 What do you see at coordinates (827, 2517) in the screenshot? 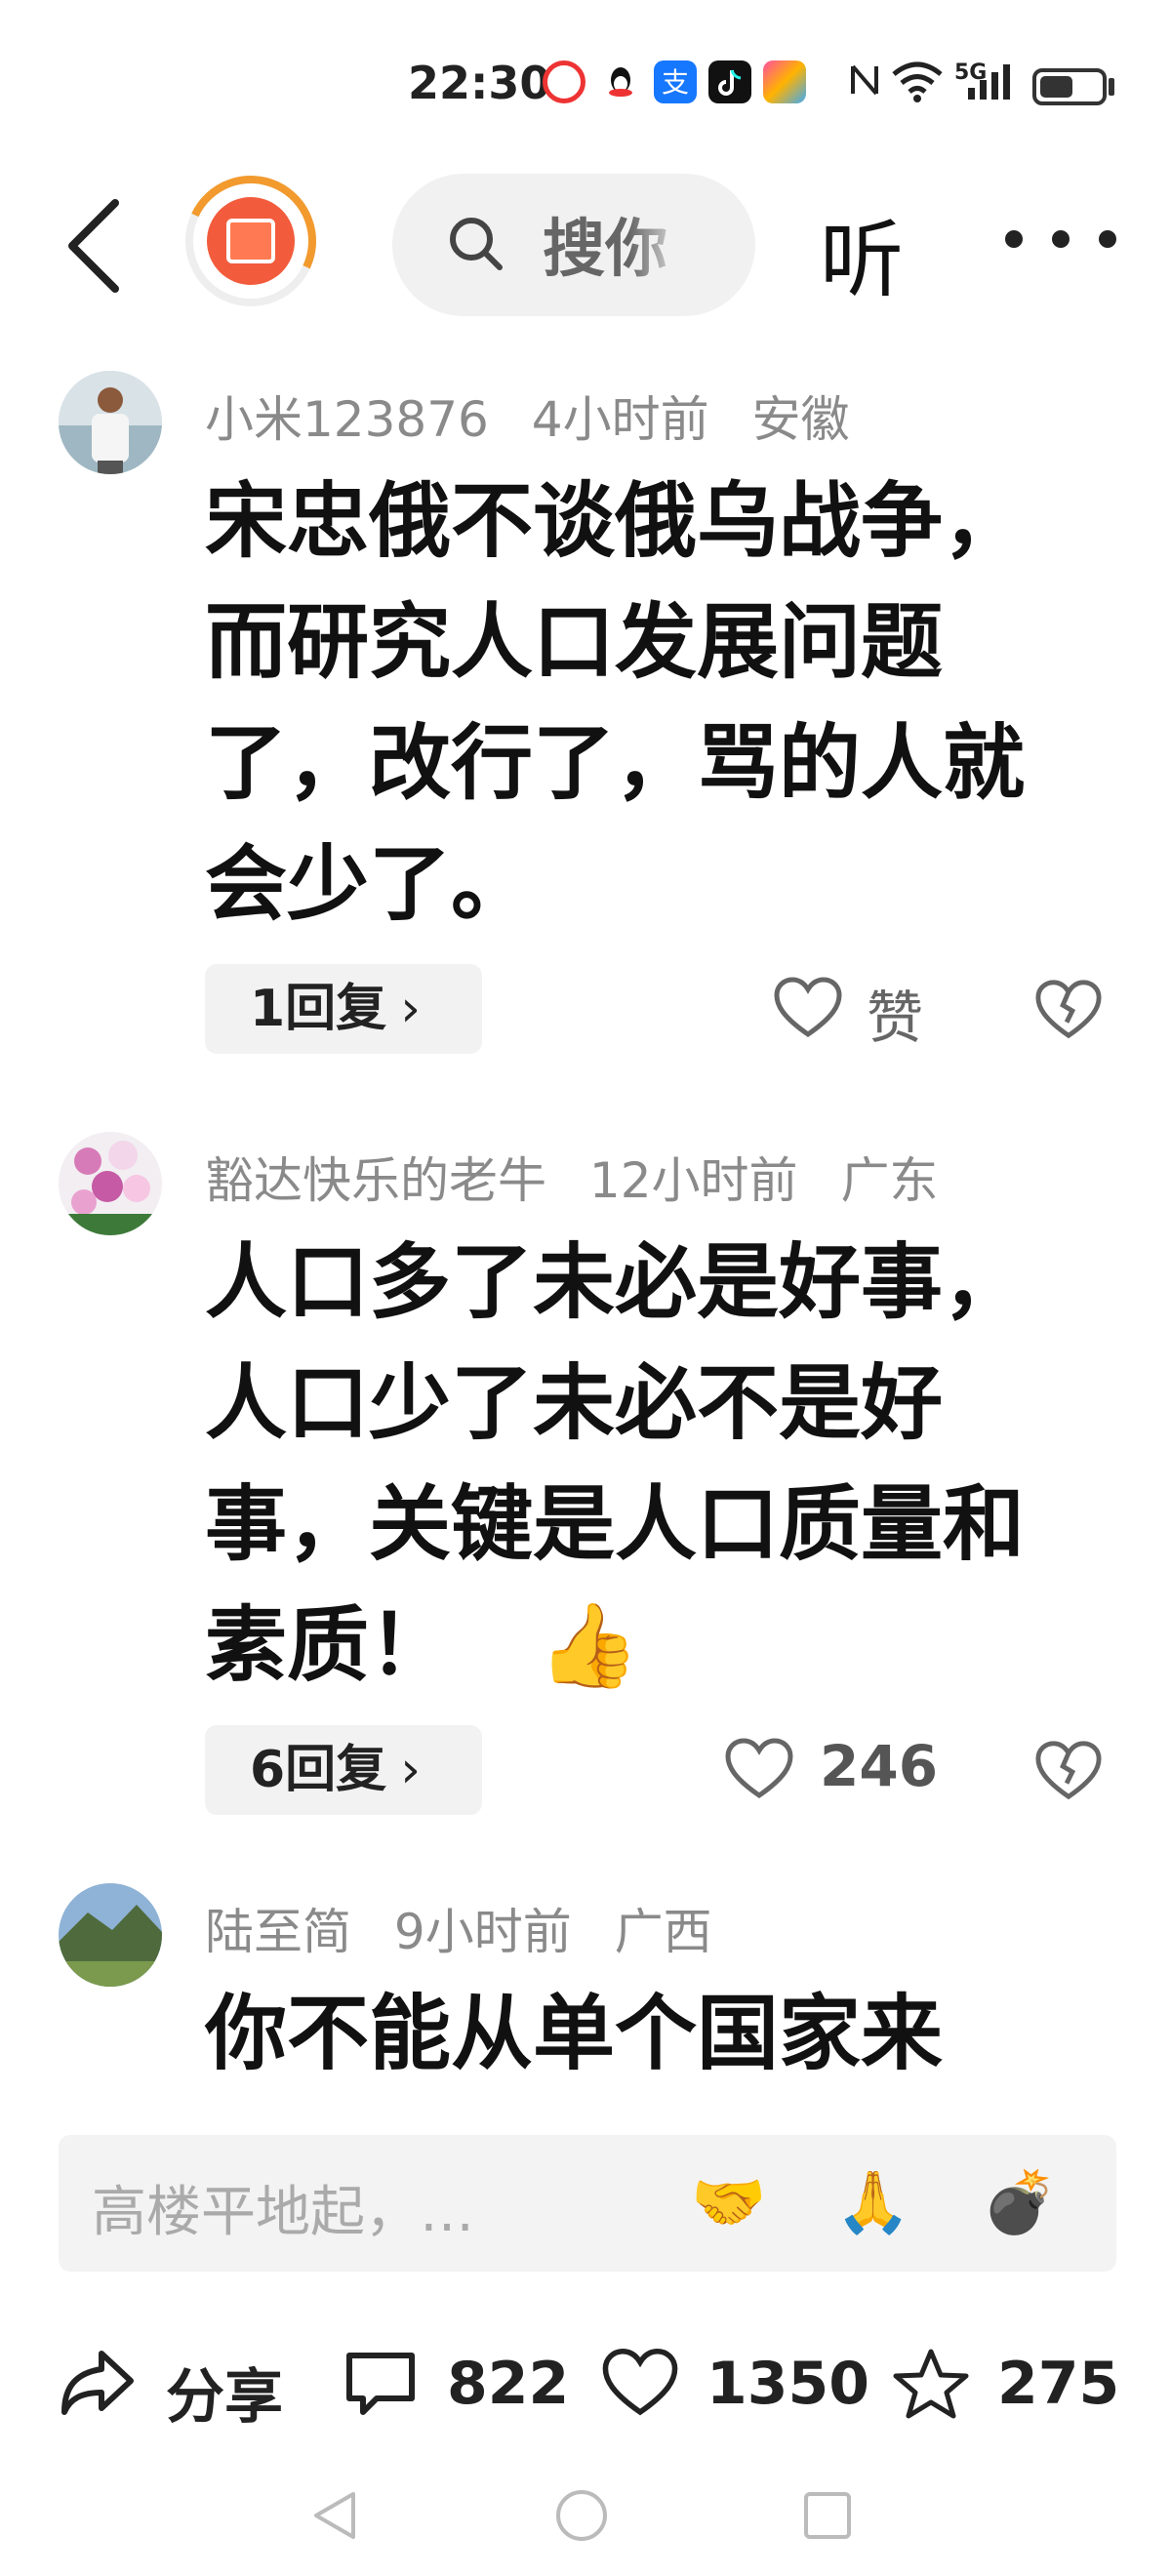
I see `nav-recents-icon` at bounding box center [827, 2517].